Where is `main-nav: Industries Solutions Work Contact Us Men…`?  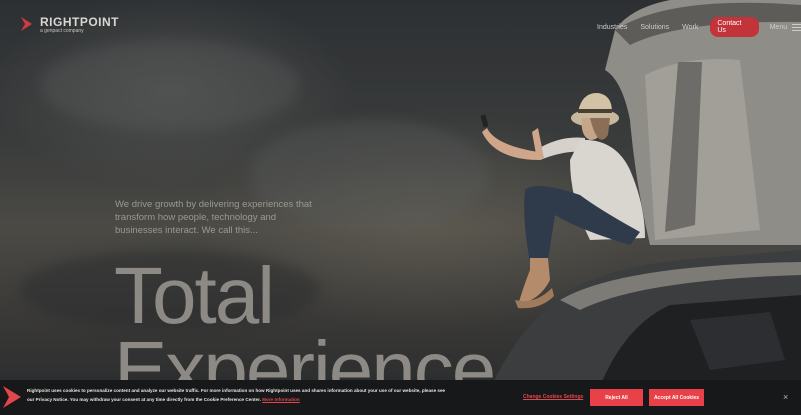 main-nav: Industries Solutions Work Contact Us Men… is located at coordinates (699, 27).